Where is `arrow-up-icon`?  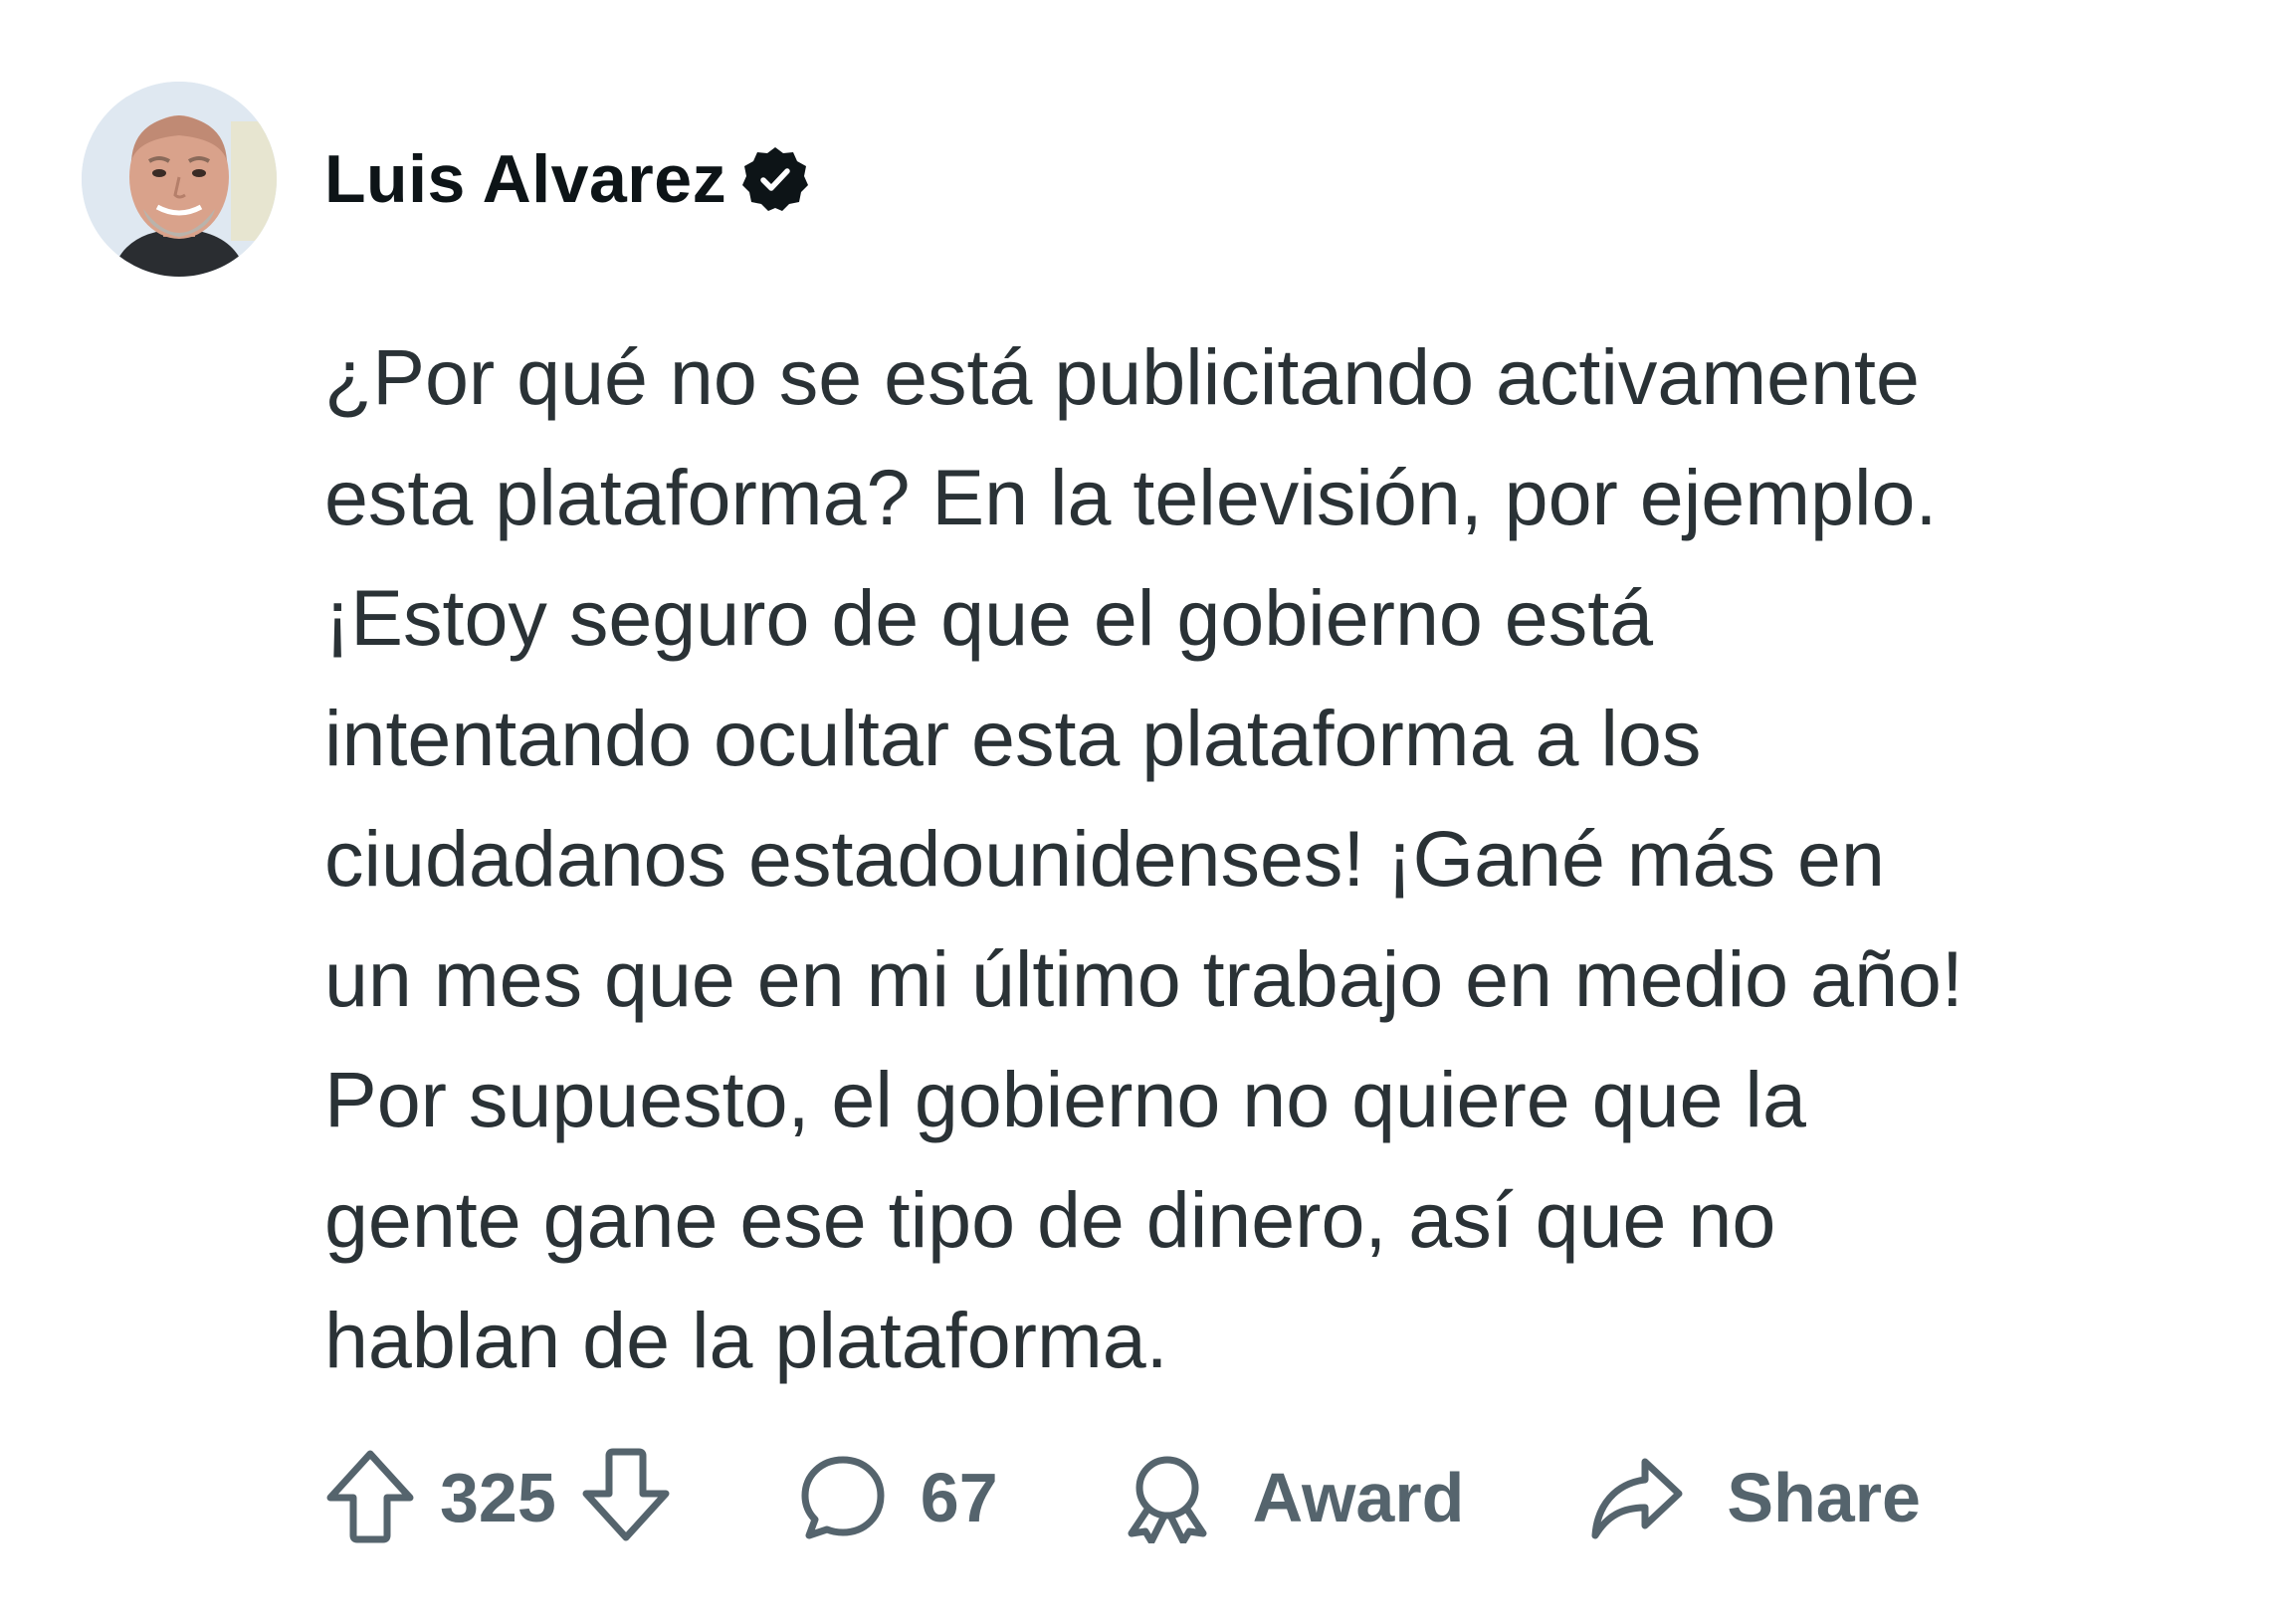 arrow-up-icon is located at coordinates (370, 1498).